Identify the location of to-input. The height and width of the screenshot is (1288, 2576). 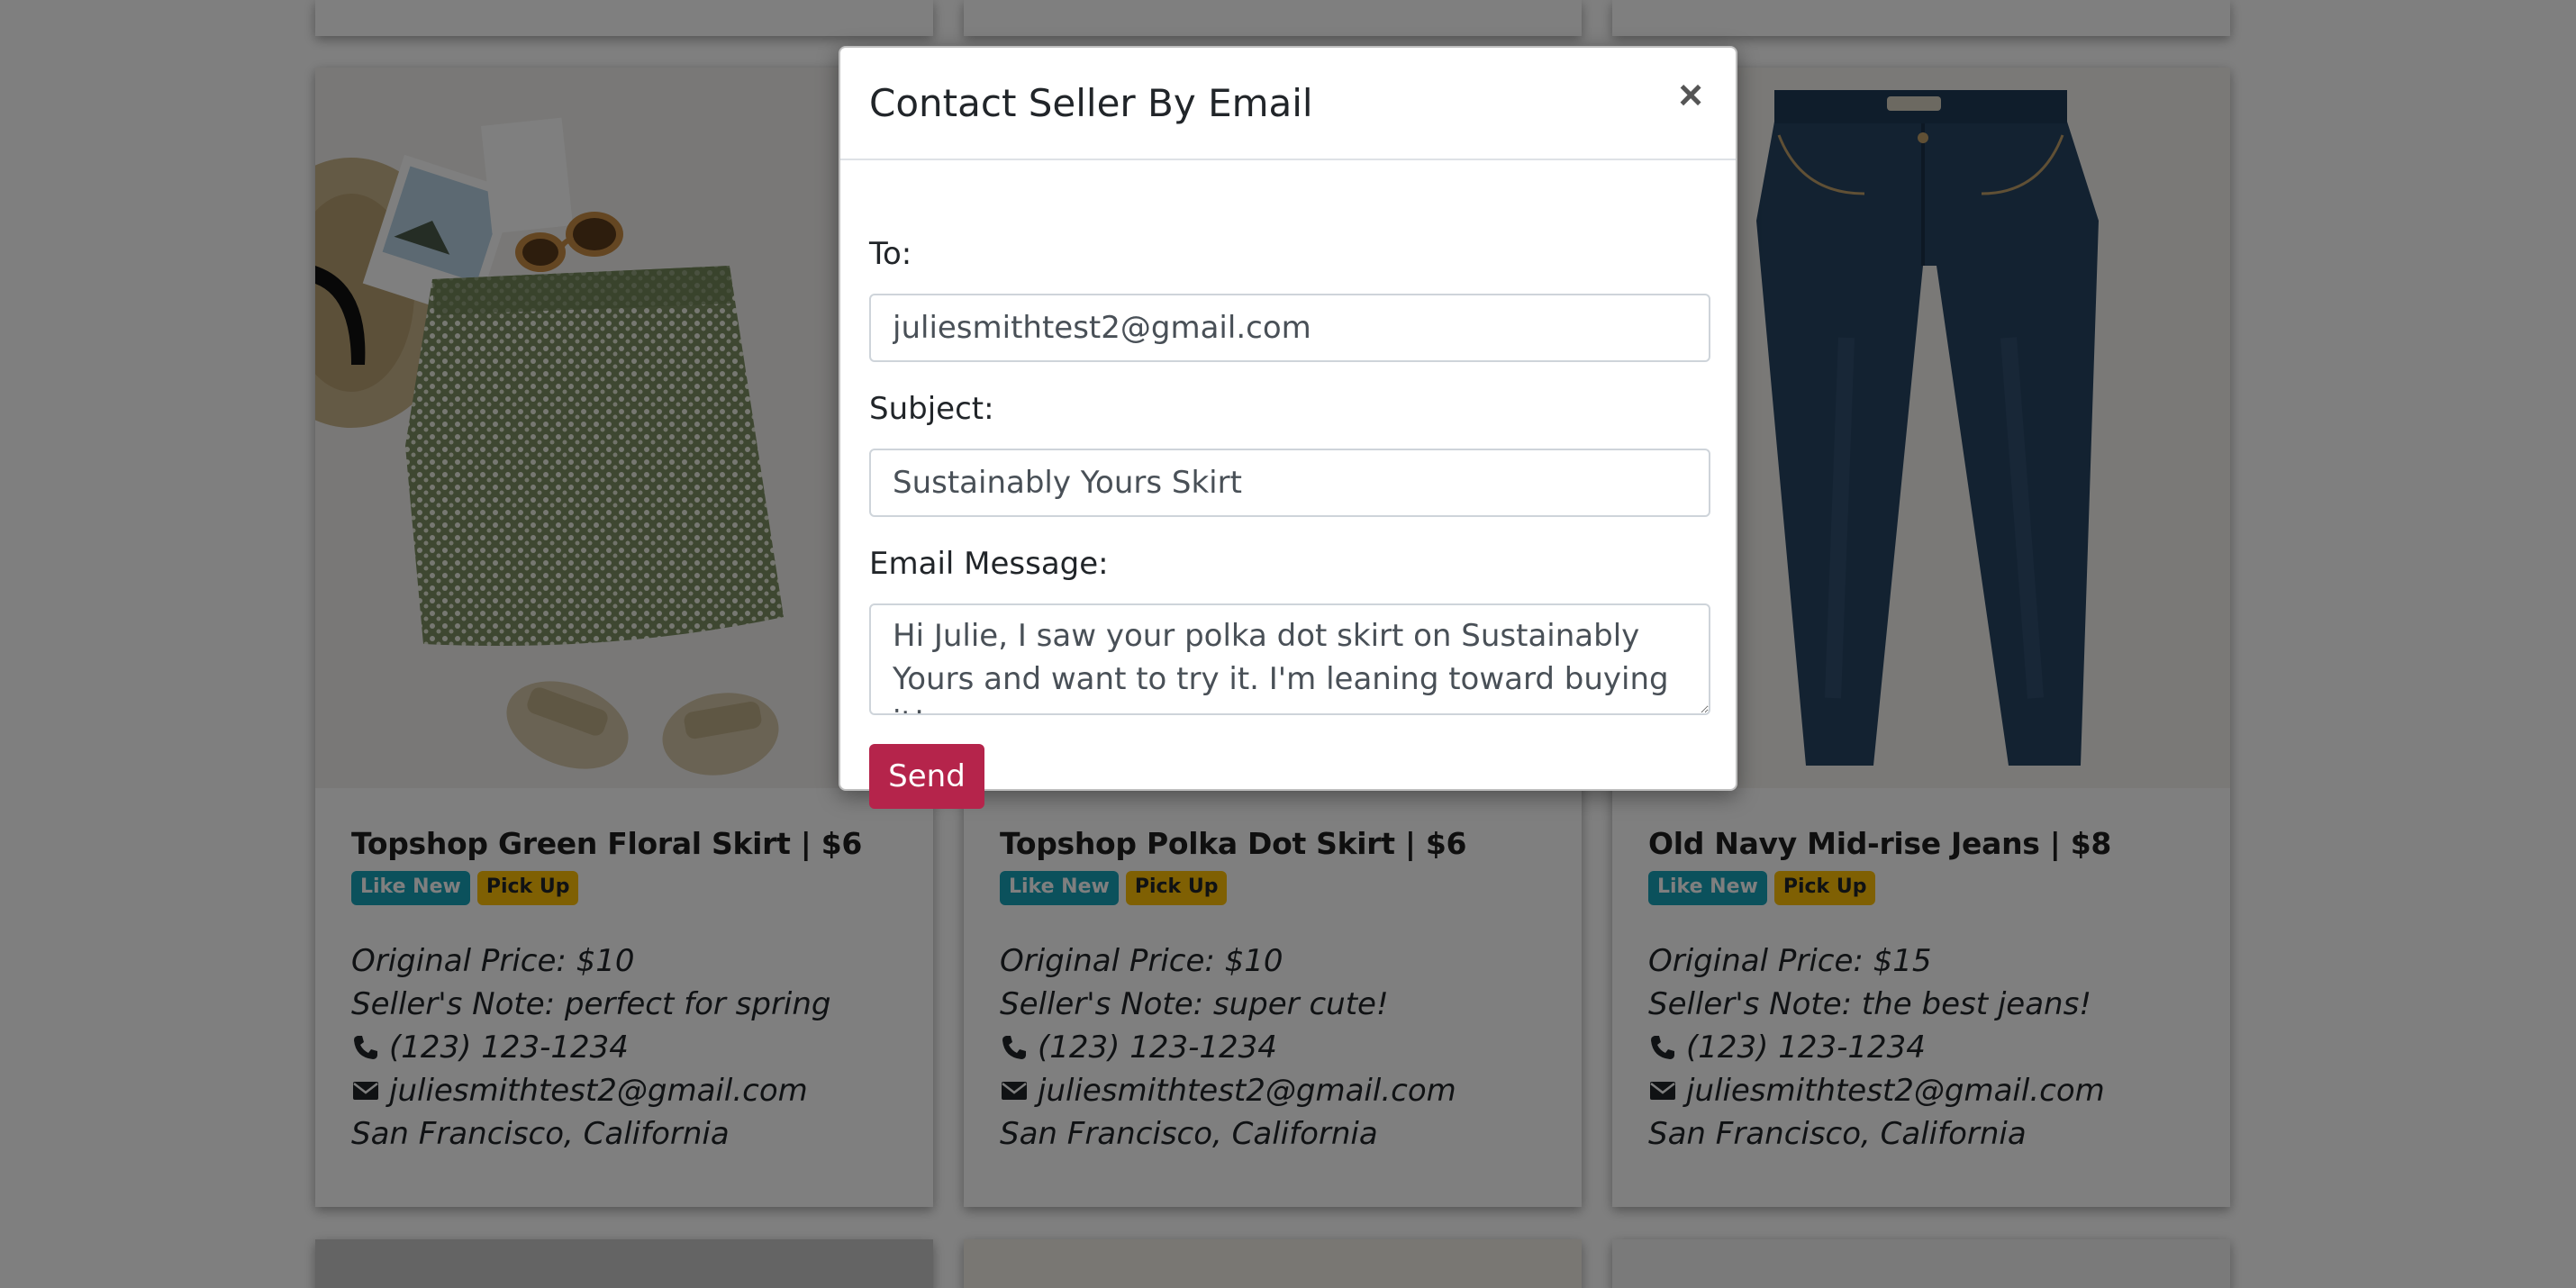
(1289, 328).